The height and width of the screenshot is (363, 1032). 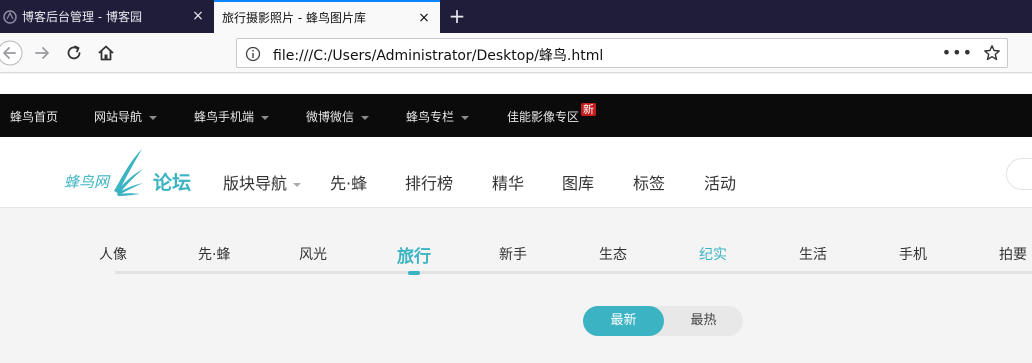 What do you see at coordinates (957, 52) in the screenshot?
I see `page-actions-icon: •••` at bounding box center [957, 52].